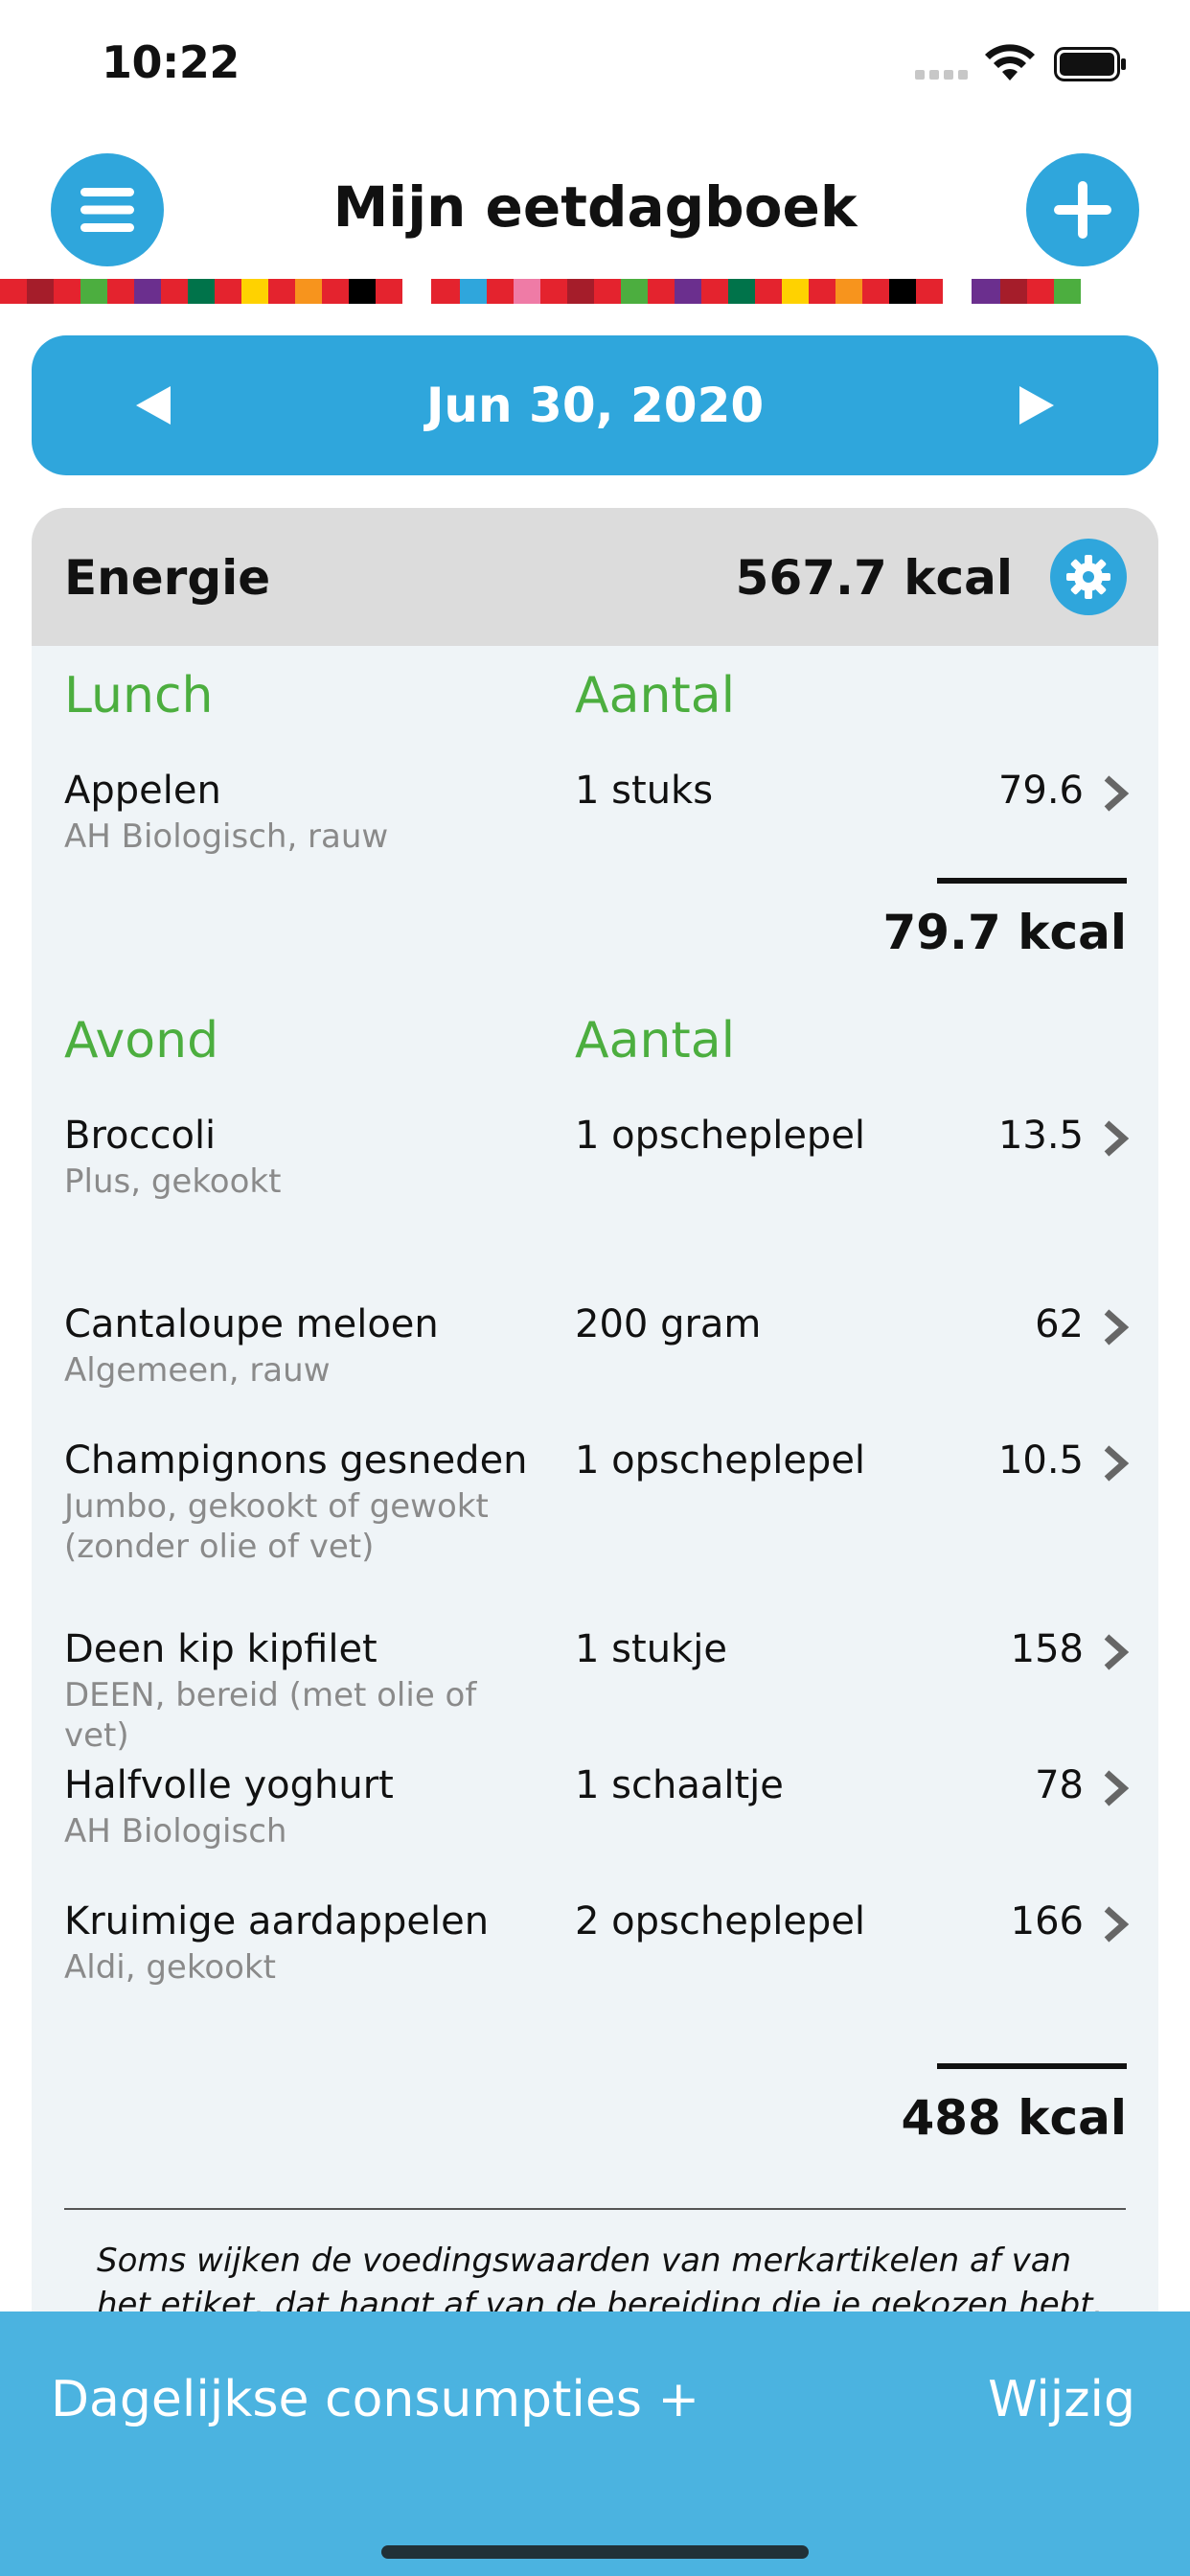 The image size is (1190, 2576). What do you see at coordinates (645, 791) in the screenshot?
I see `food-quantity: 1 stuks` at bounding box center [645, 791].